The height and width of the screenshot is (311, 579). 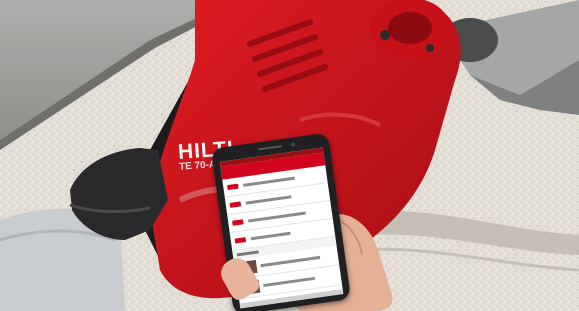 What do you see at coordinates (293, 144) in the screenshot?
I see `phone-camera` at bounding box center [293, 144].